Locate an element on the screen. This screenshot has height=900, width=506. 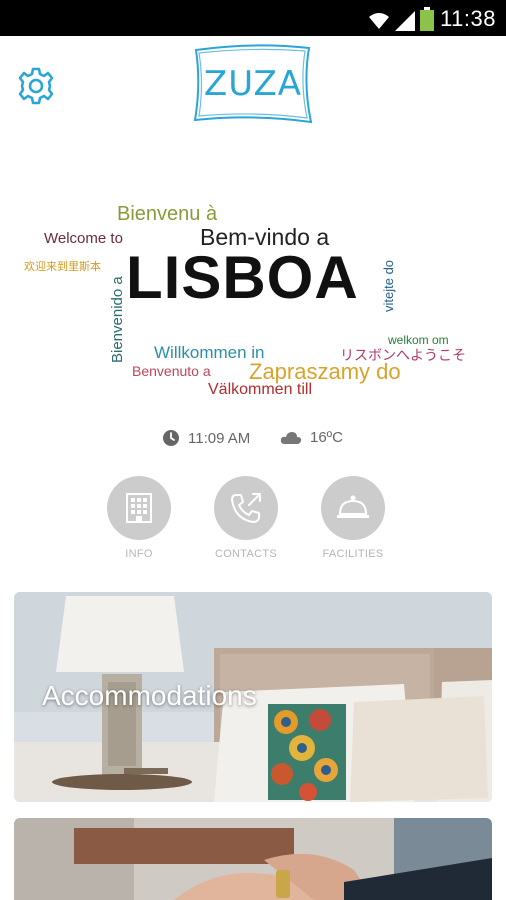
quick-action-label: INFO is located at coordinates (139, 554).